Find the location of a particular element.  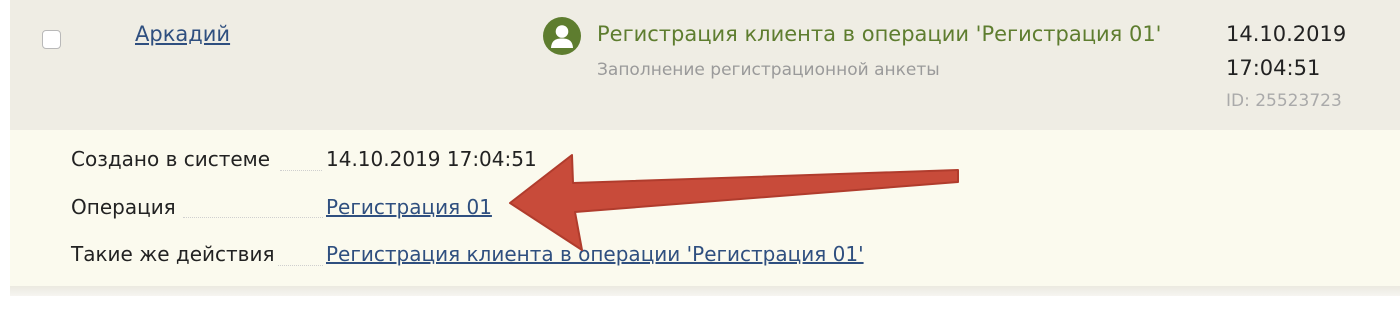

action-subtitle: Заполнение регистрационной анкеты is located at coordinates (768, 70).